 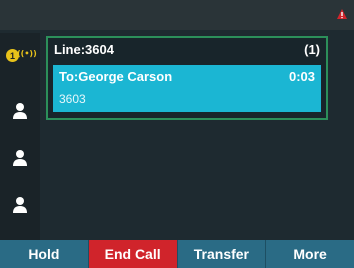 What do you see at coordinates (187, 88) in the screenshot?
I see `active-call-item: To:George Carson 0:03 3603` at bounding box center [187, 88].